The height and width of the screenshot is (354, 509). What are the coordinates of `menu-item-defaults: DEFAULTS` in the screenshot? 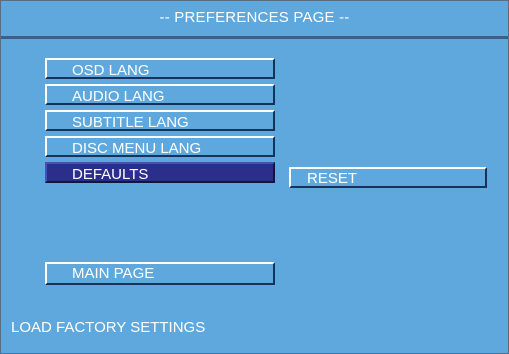 It's located at (160, 172).